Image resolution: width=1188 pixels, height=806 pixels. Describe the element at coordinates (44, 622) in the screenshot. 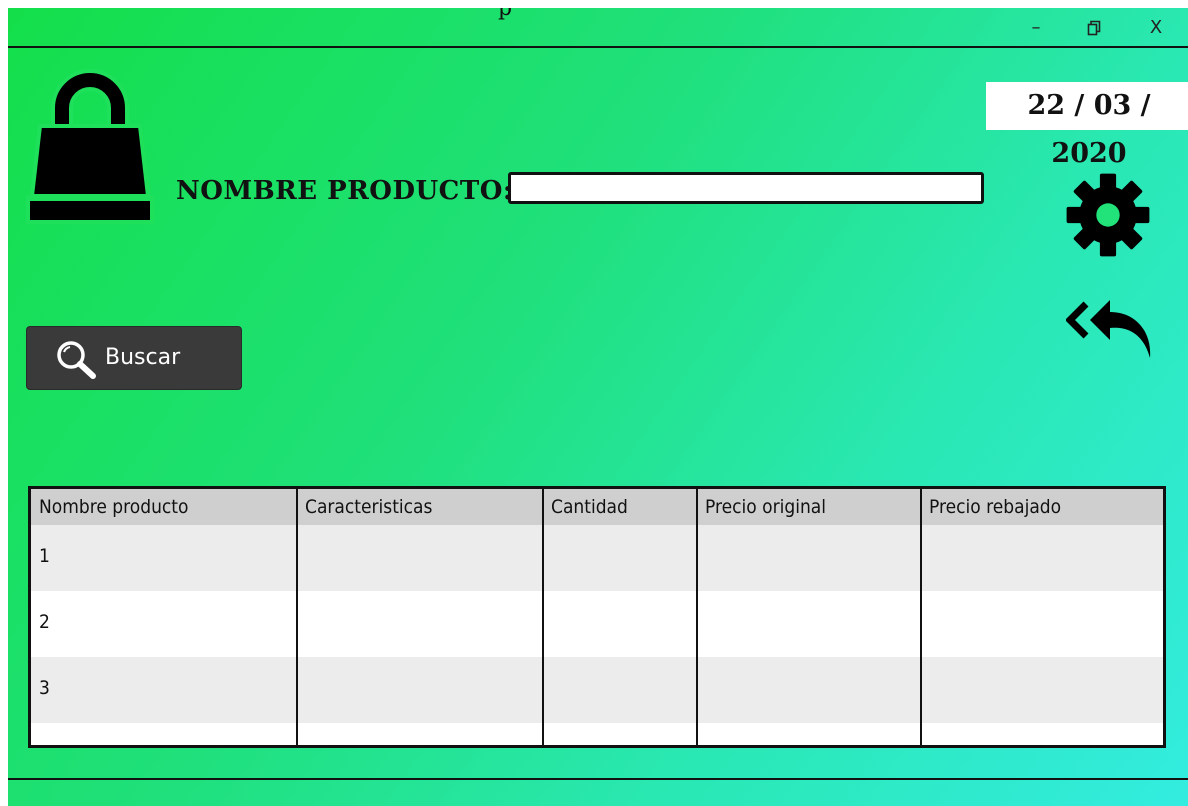

I see `table-cell: 2` at that location.